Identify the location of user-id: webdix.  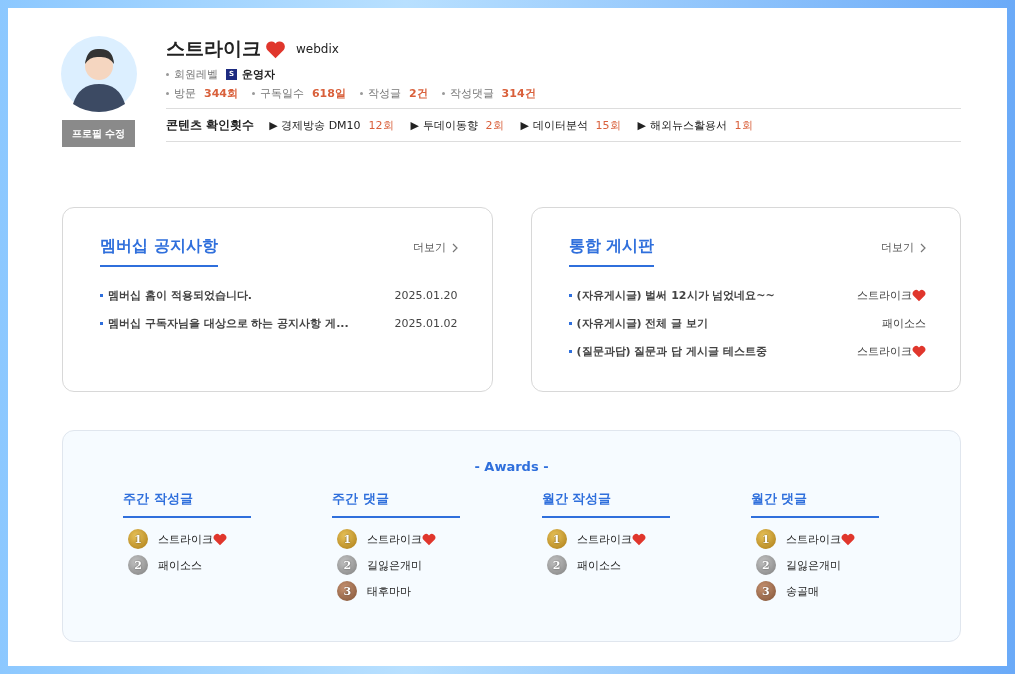
(317, 49).